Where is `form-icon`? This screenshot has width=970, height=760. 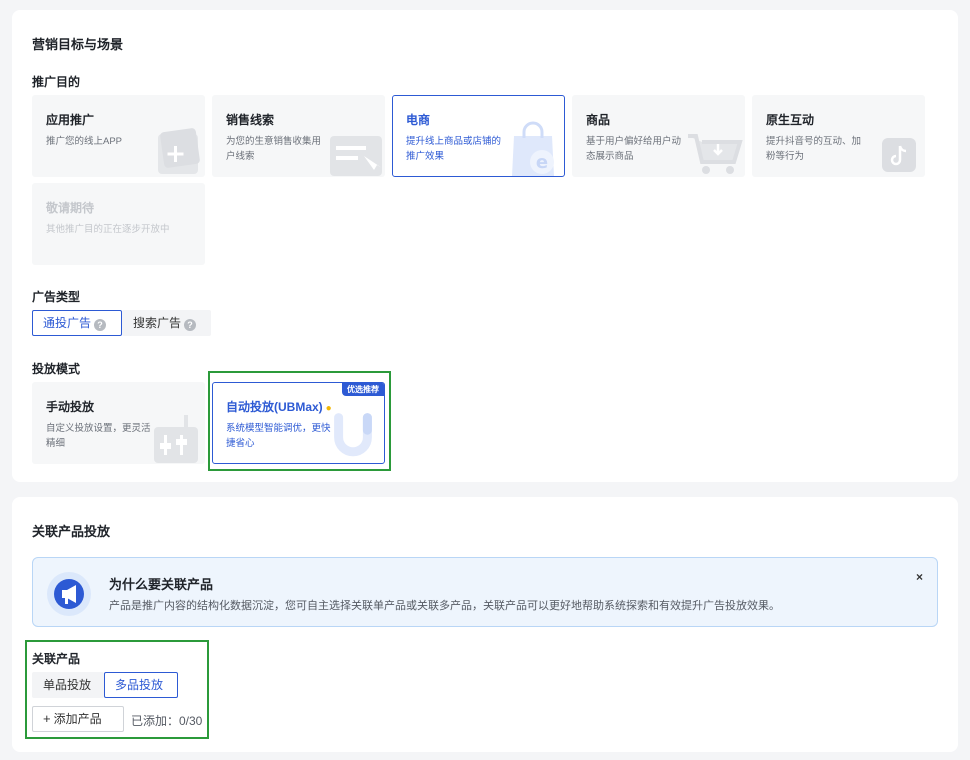 form-icon is located at coordinates (356, 156).